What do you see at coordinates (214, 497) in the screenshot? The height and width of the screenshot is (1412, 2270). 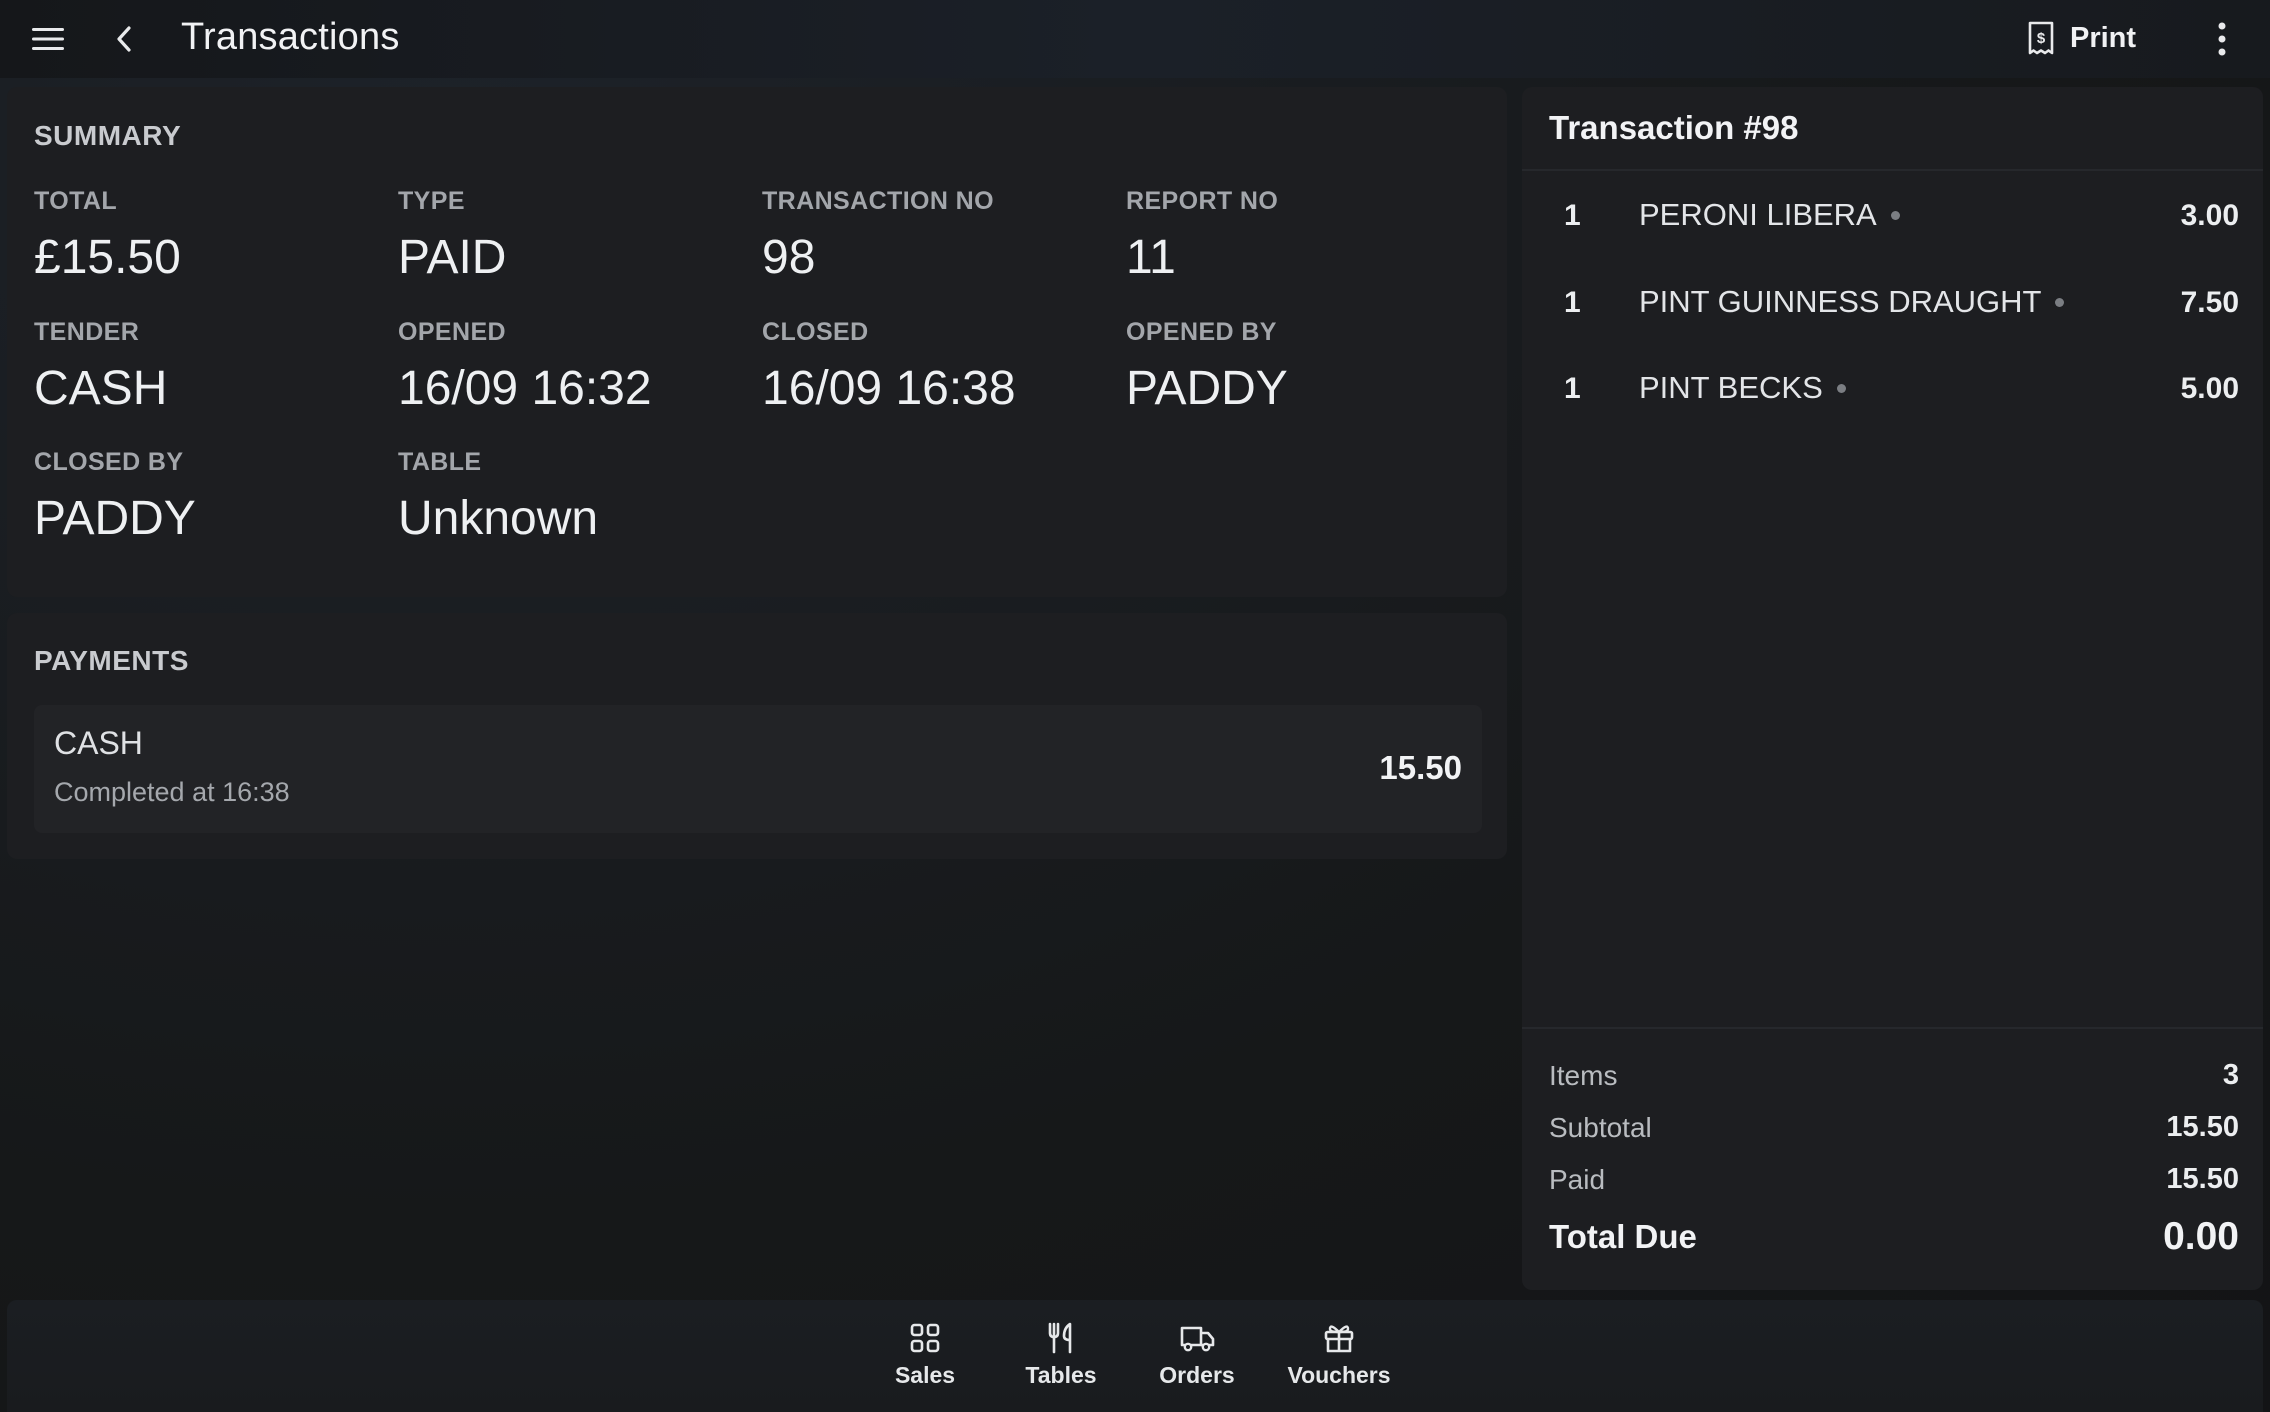 I see `field-closed-by: CLOSED BY PADDY` at bounding box center [214, 497].